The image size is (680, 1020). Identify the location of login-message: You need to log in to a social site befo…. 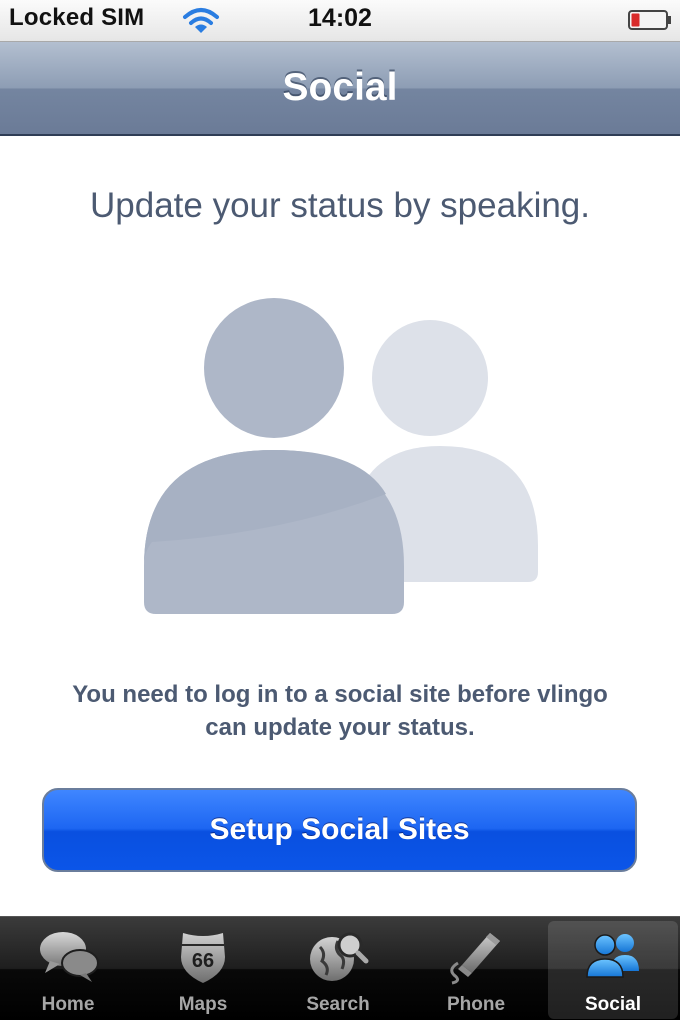
(340, 711).